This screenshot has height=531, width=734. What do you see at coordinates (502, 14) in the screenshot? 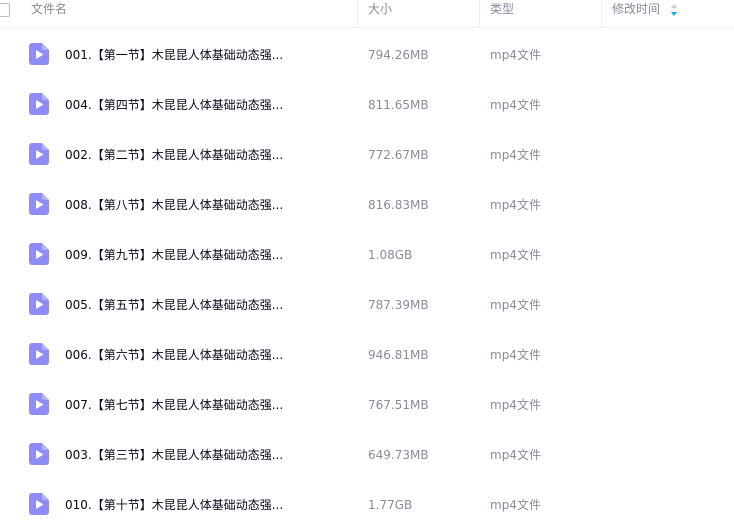
I see `column-header-type: 类型` at bounding box center [502, 14].